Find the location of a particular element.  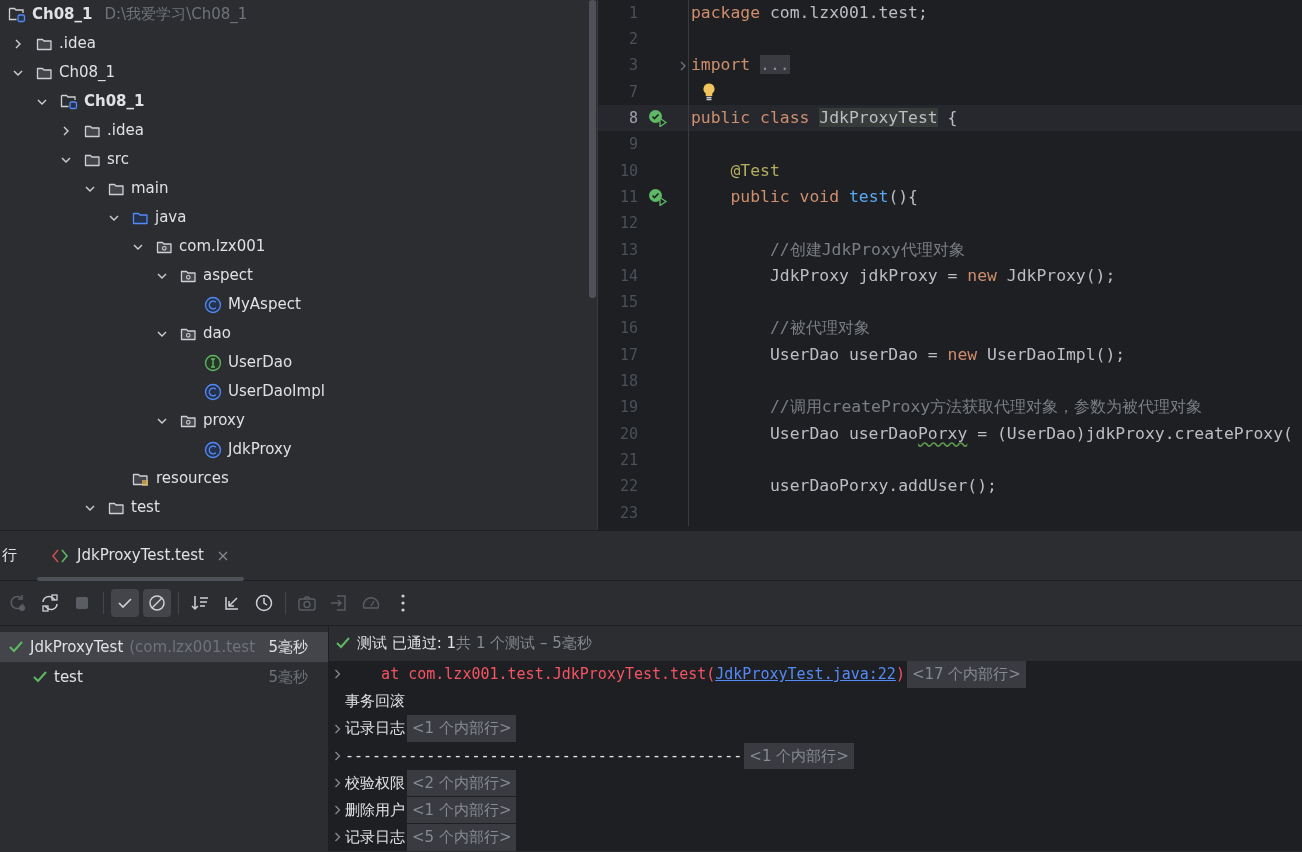

line-number: 8 is located at coordinates (632, 119).